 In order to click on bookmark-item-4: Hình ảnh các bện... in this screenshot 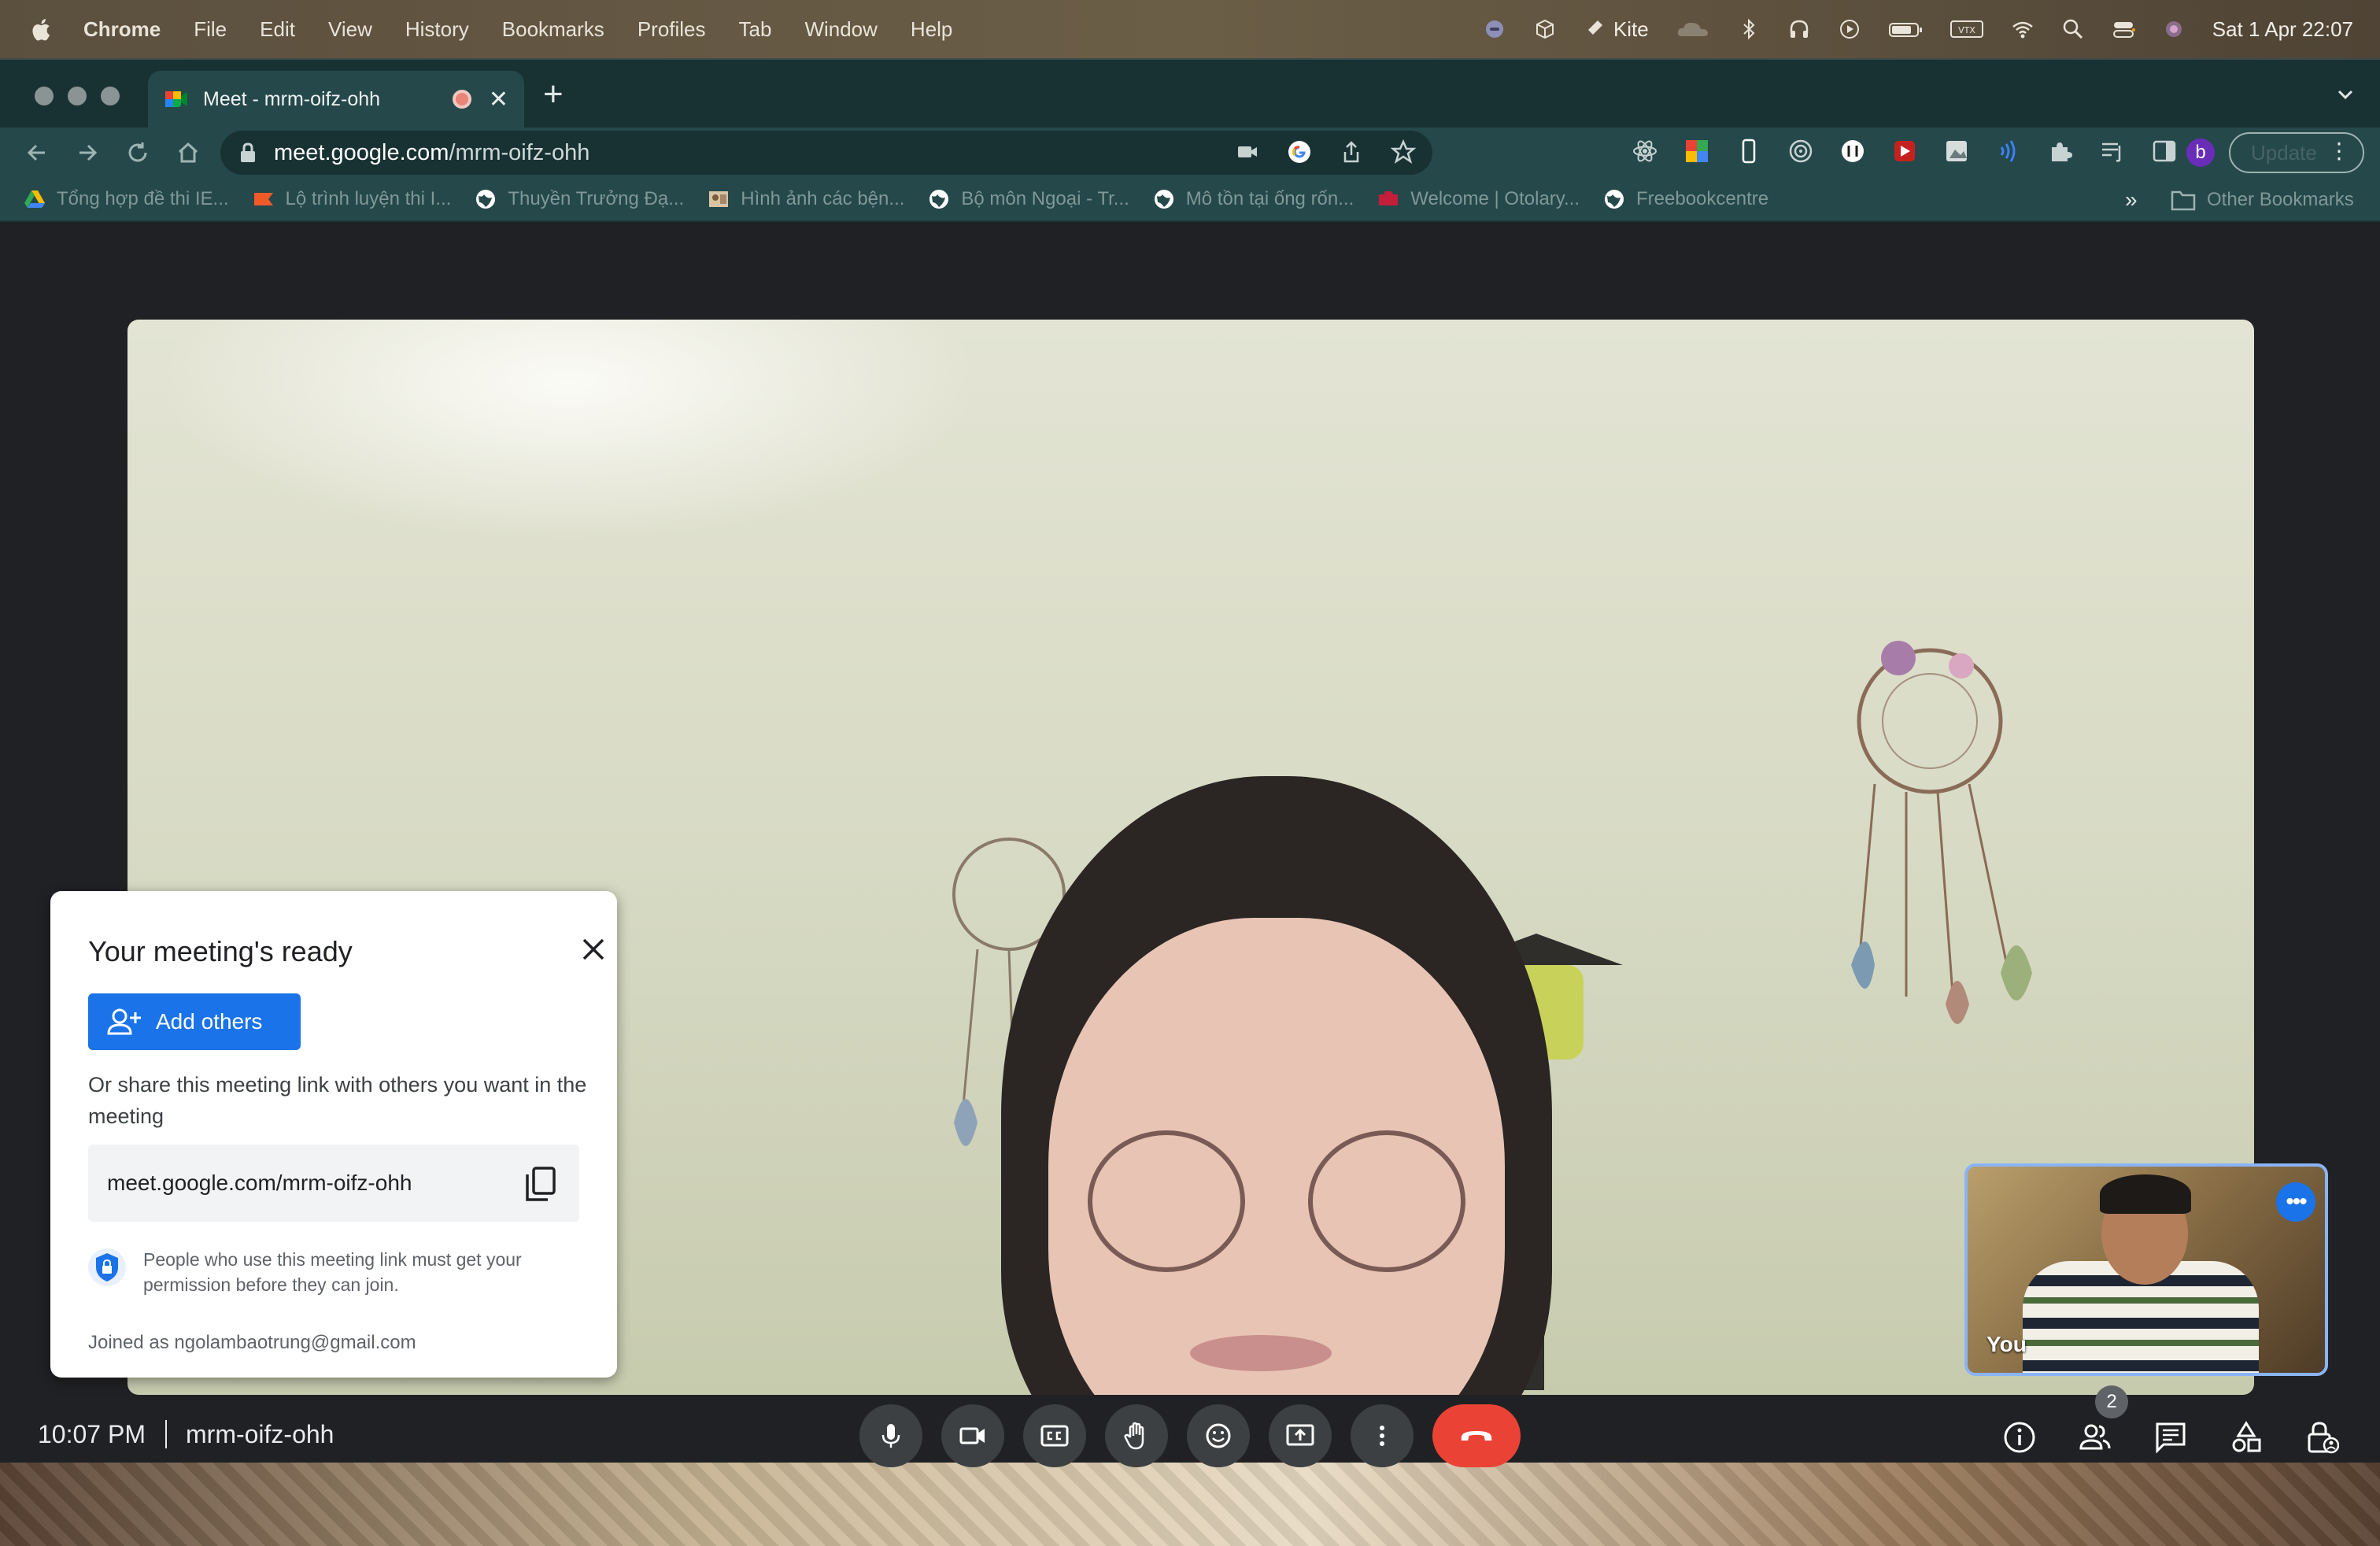, I will do `click(806, 199)`.